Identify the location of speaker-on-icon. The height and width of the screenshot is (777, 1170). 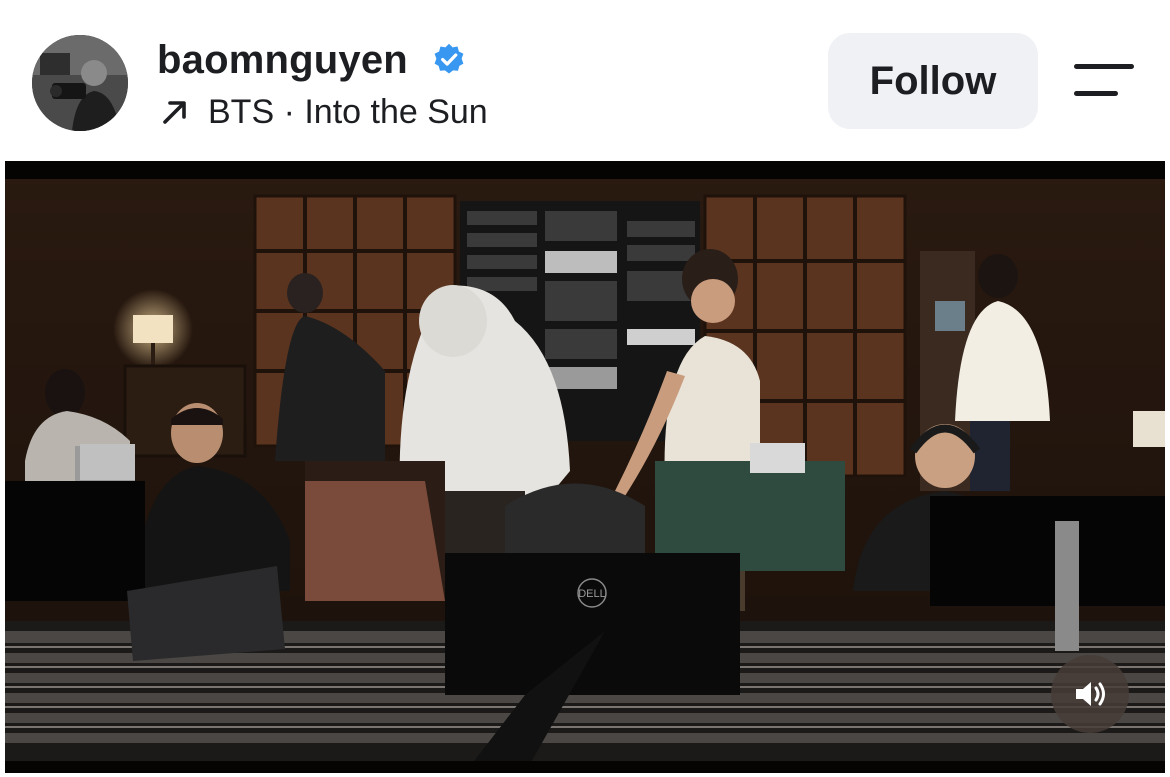
(1090, 694).